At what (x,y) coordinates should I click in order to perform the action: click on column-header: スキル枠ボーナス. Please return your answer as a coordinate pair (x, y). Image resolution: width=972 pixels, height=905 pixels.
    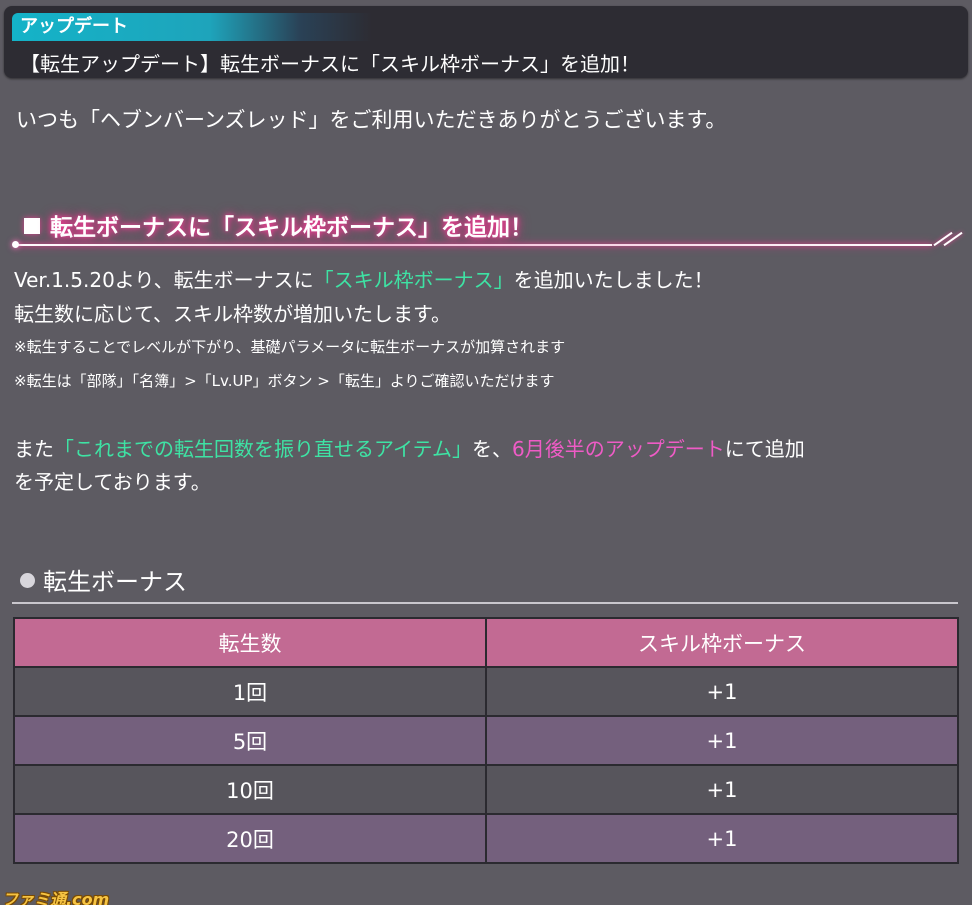
    Looking at the image, I should click on (722, 642).